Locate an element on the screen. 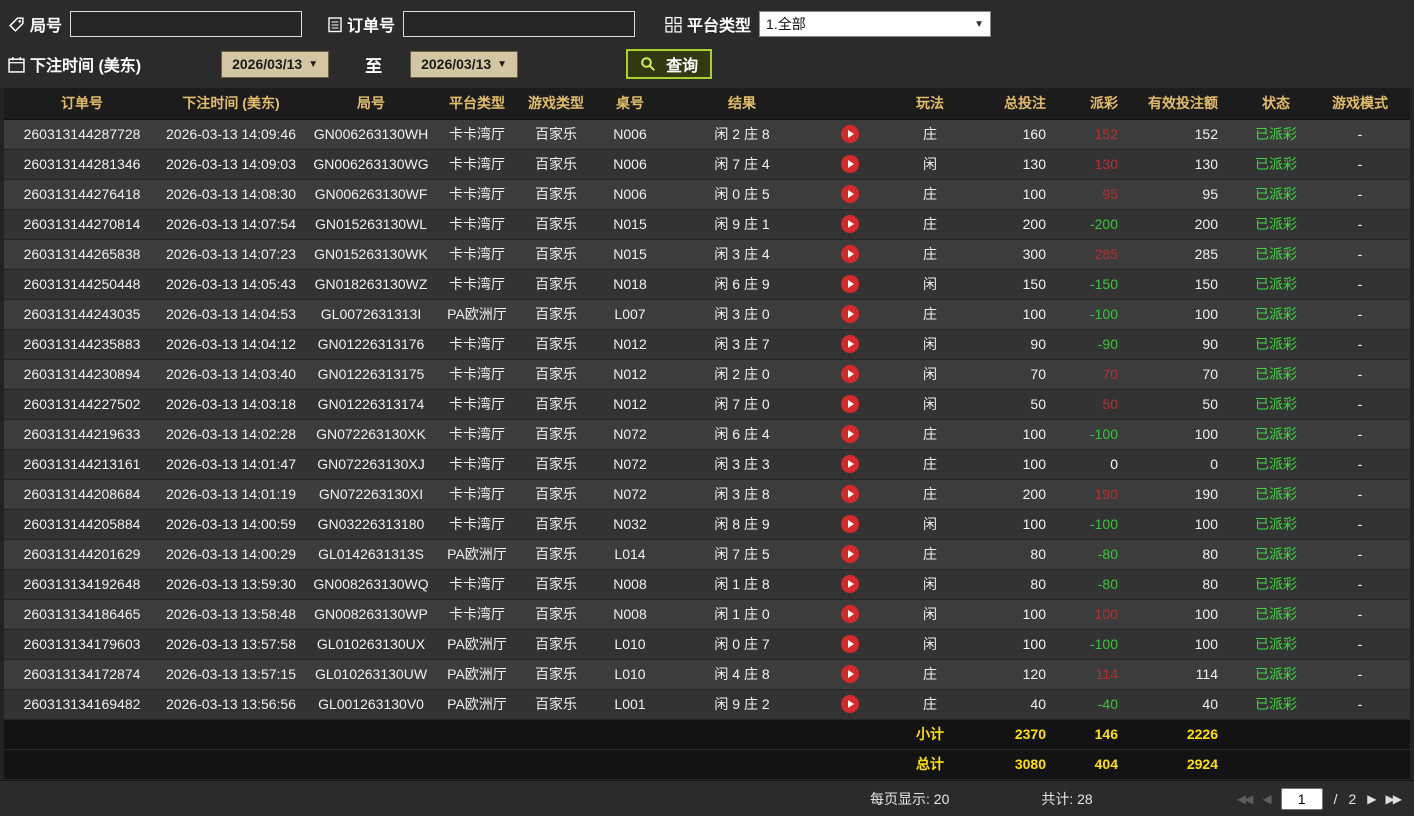  round-no-input is located at coordinates (186, 24).